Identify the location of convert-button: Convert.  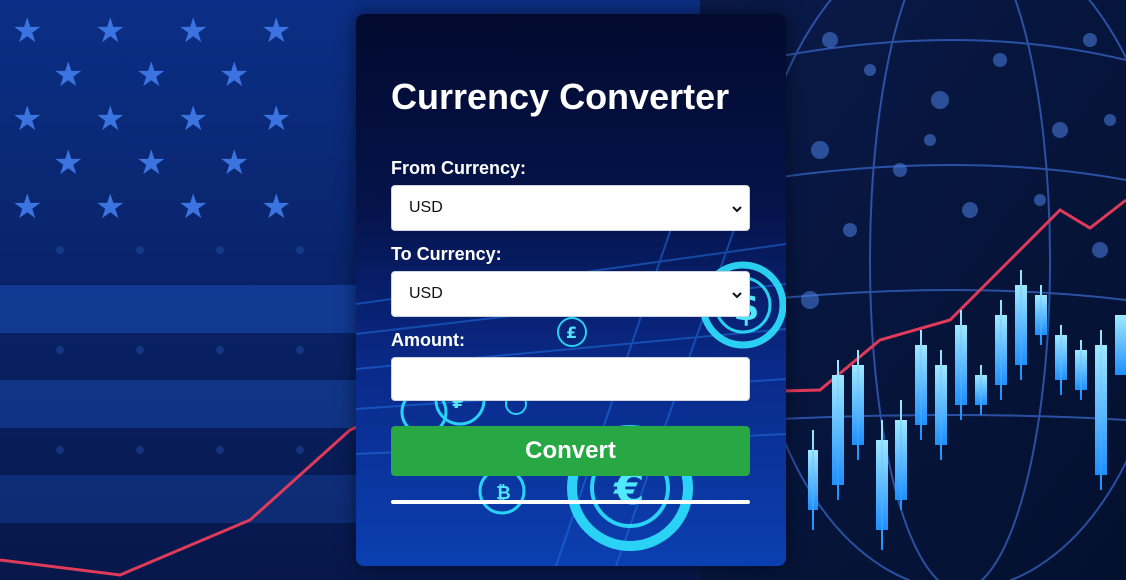
(570, 451).